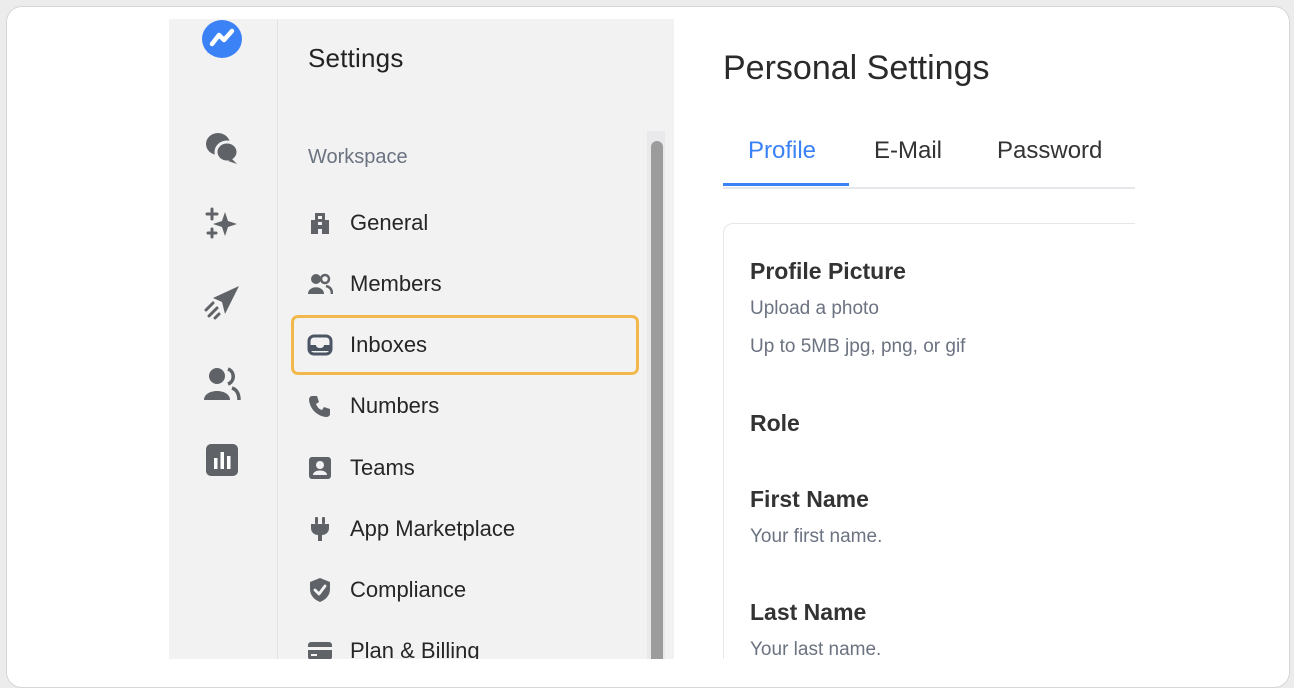 The width and height of the screenshot is (1294, 688). Describe the element at coordinates (465, 406) in the screenshot. I see `sidebar-item-numbers: Numbers` at that location.